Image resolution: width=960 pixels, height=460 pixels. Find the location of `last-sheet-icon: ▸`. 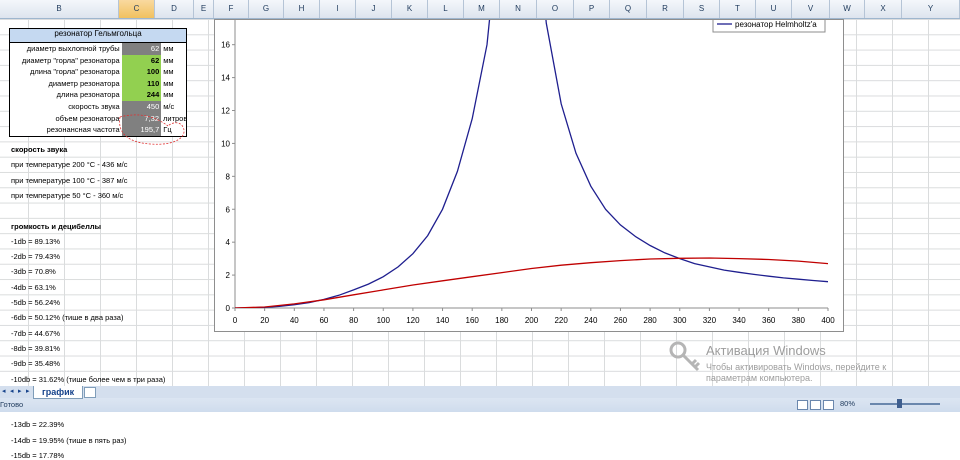

last-sheet-icon: ▸ is located at coordinates (29, 391).